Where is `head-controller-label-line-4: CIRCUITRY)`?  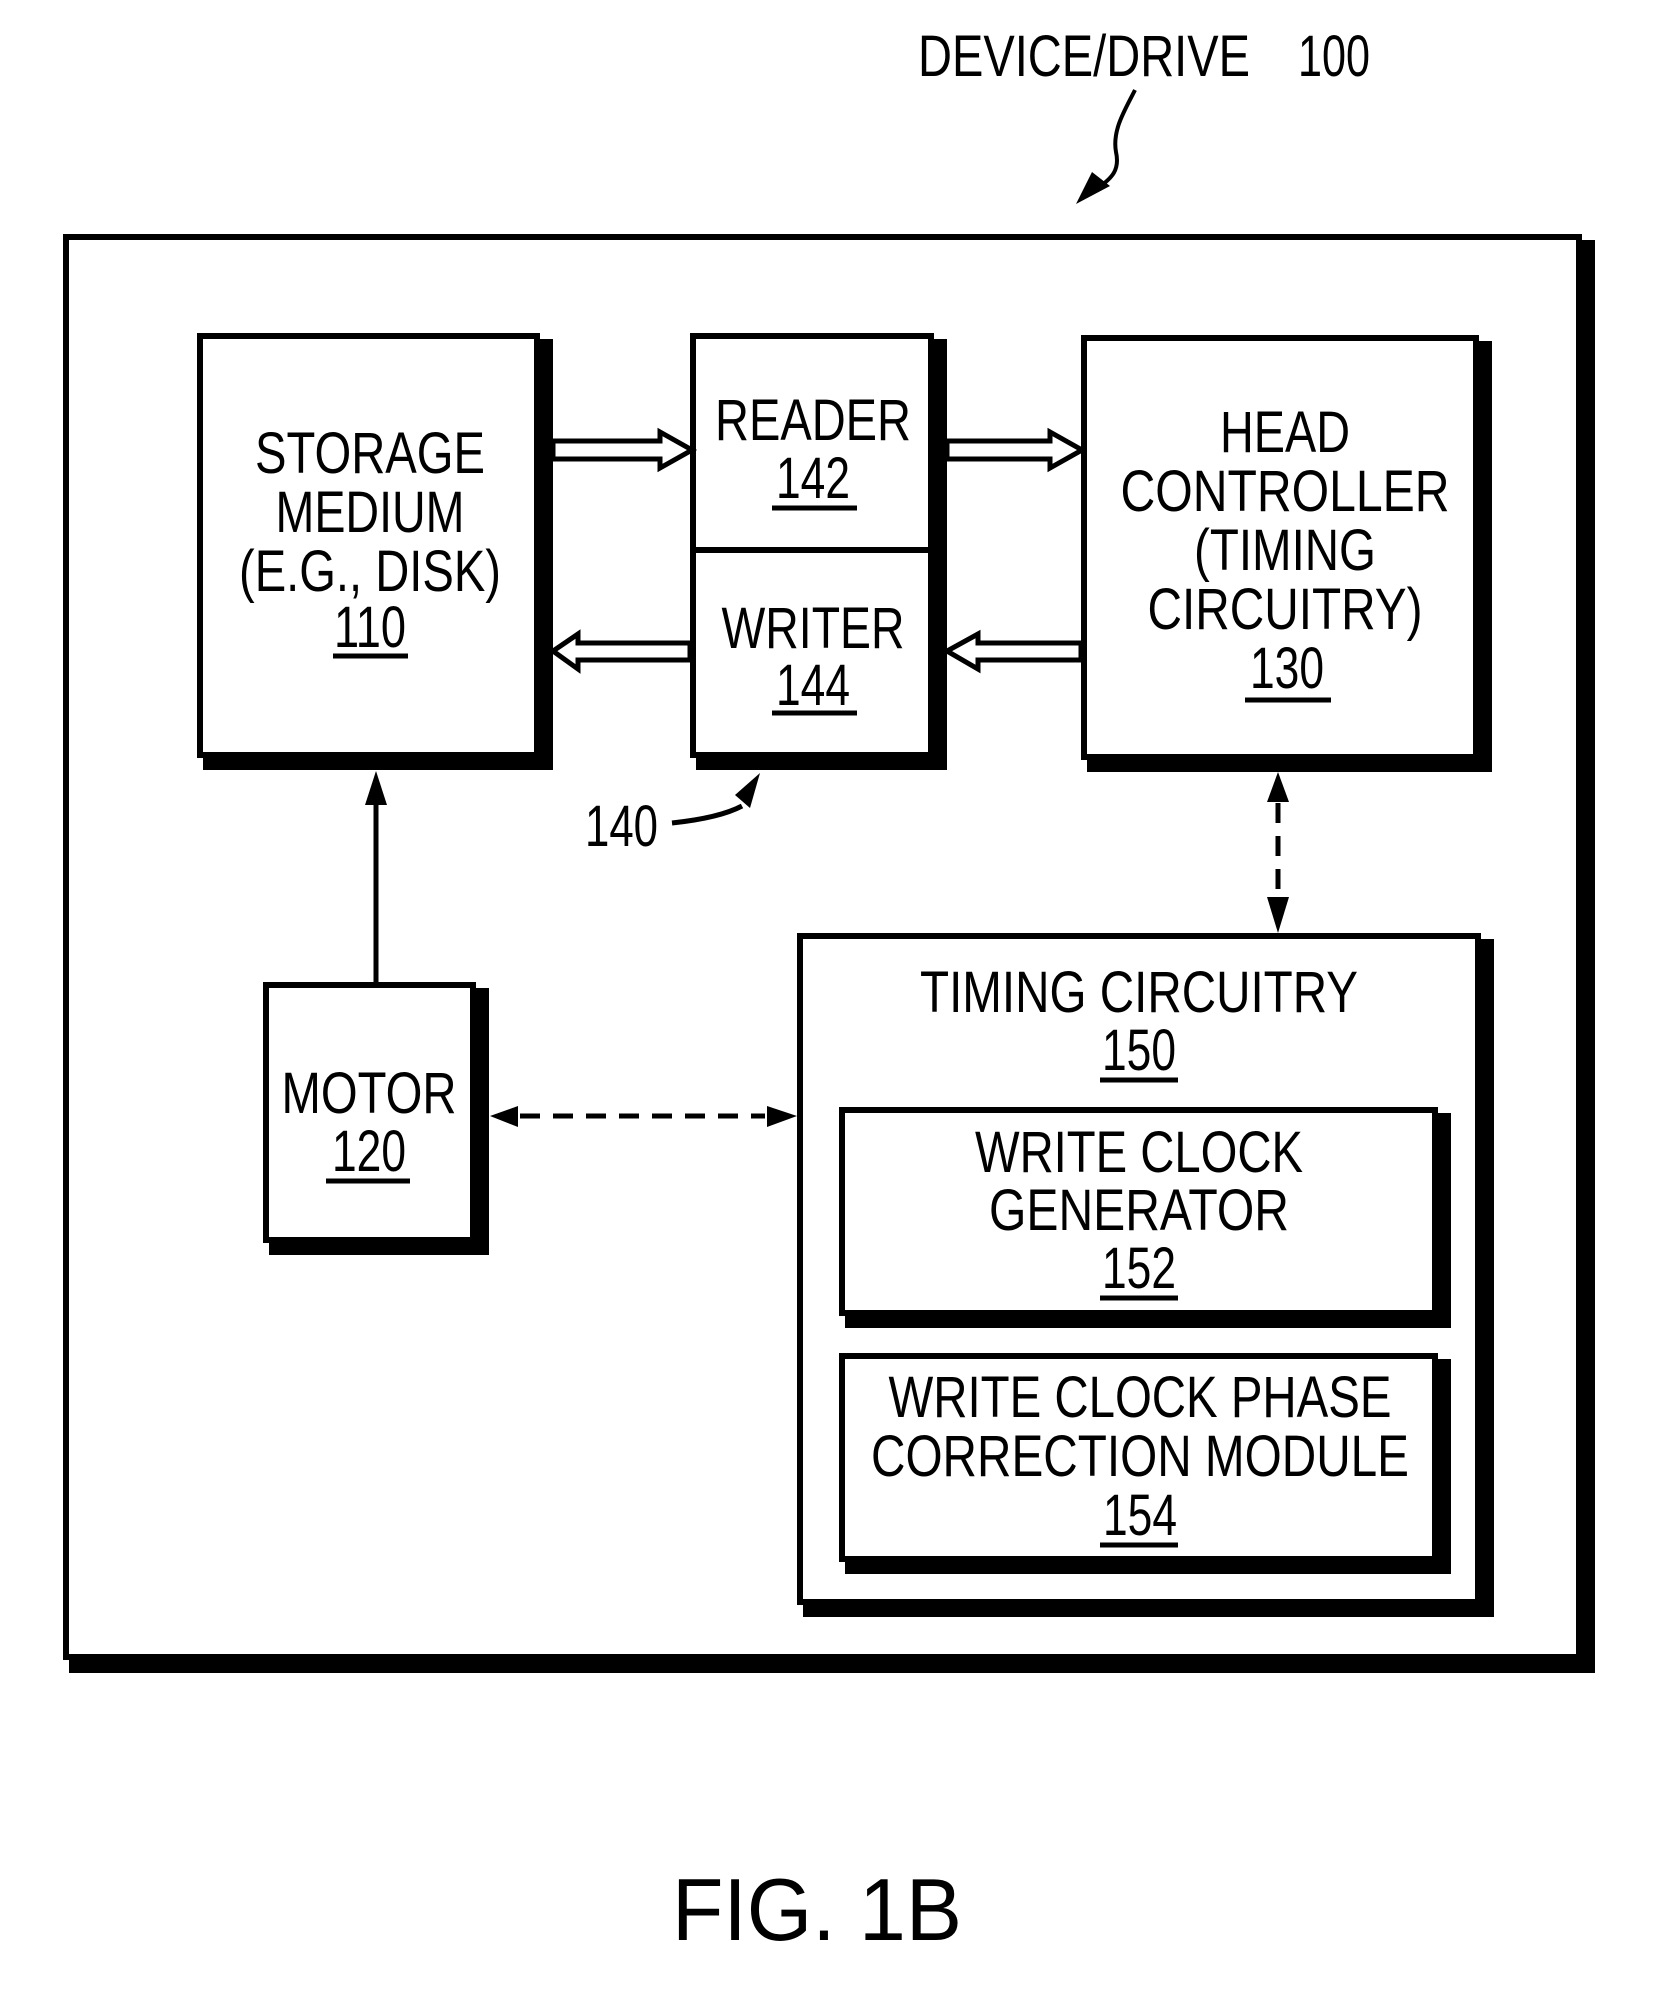
head-controller-label-line-4: CIRCUITRY) is located at coordinates (1285, 609).